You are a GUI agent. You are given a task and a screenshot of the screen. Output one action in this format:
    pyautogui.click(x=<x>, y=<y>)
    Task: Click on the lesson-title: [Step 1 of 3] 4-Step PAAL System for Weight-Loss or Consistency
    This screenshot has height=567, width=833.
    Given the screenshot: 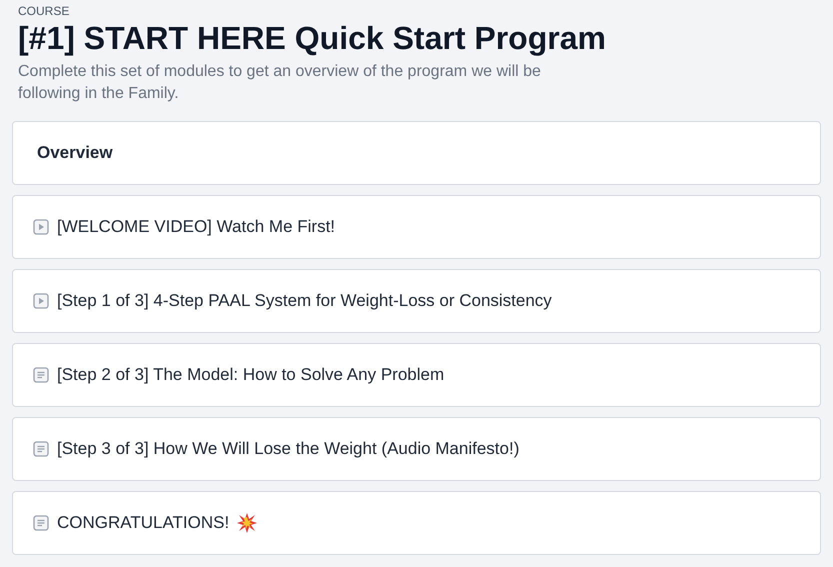 What is the action you would take?
    pyautogui.click(x=304, y=301)
    